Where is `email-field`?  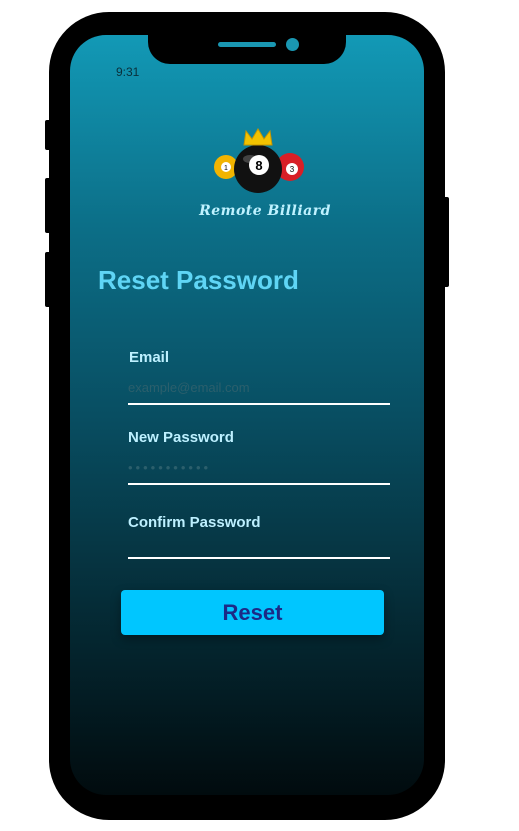 email-field is located at coordinates (259, 390).